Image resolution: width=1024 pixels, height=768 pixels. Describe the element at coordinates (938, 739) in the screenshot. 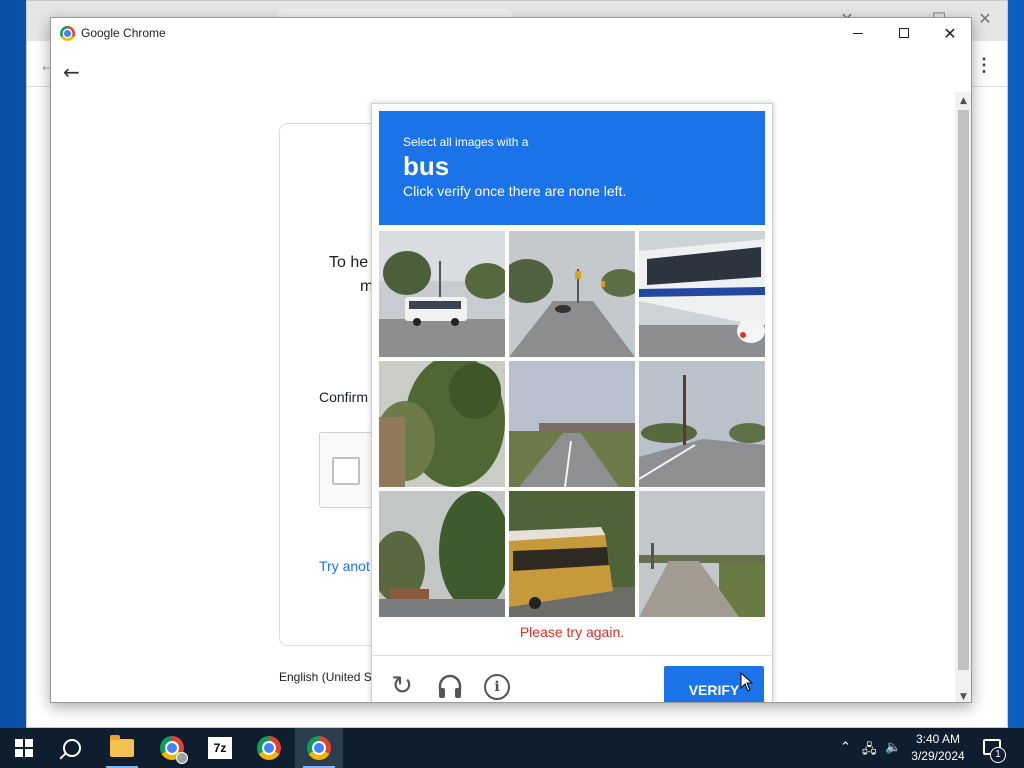

I see `clock-time: 3:40 AM` at that location.